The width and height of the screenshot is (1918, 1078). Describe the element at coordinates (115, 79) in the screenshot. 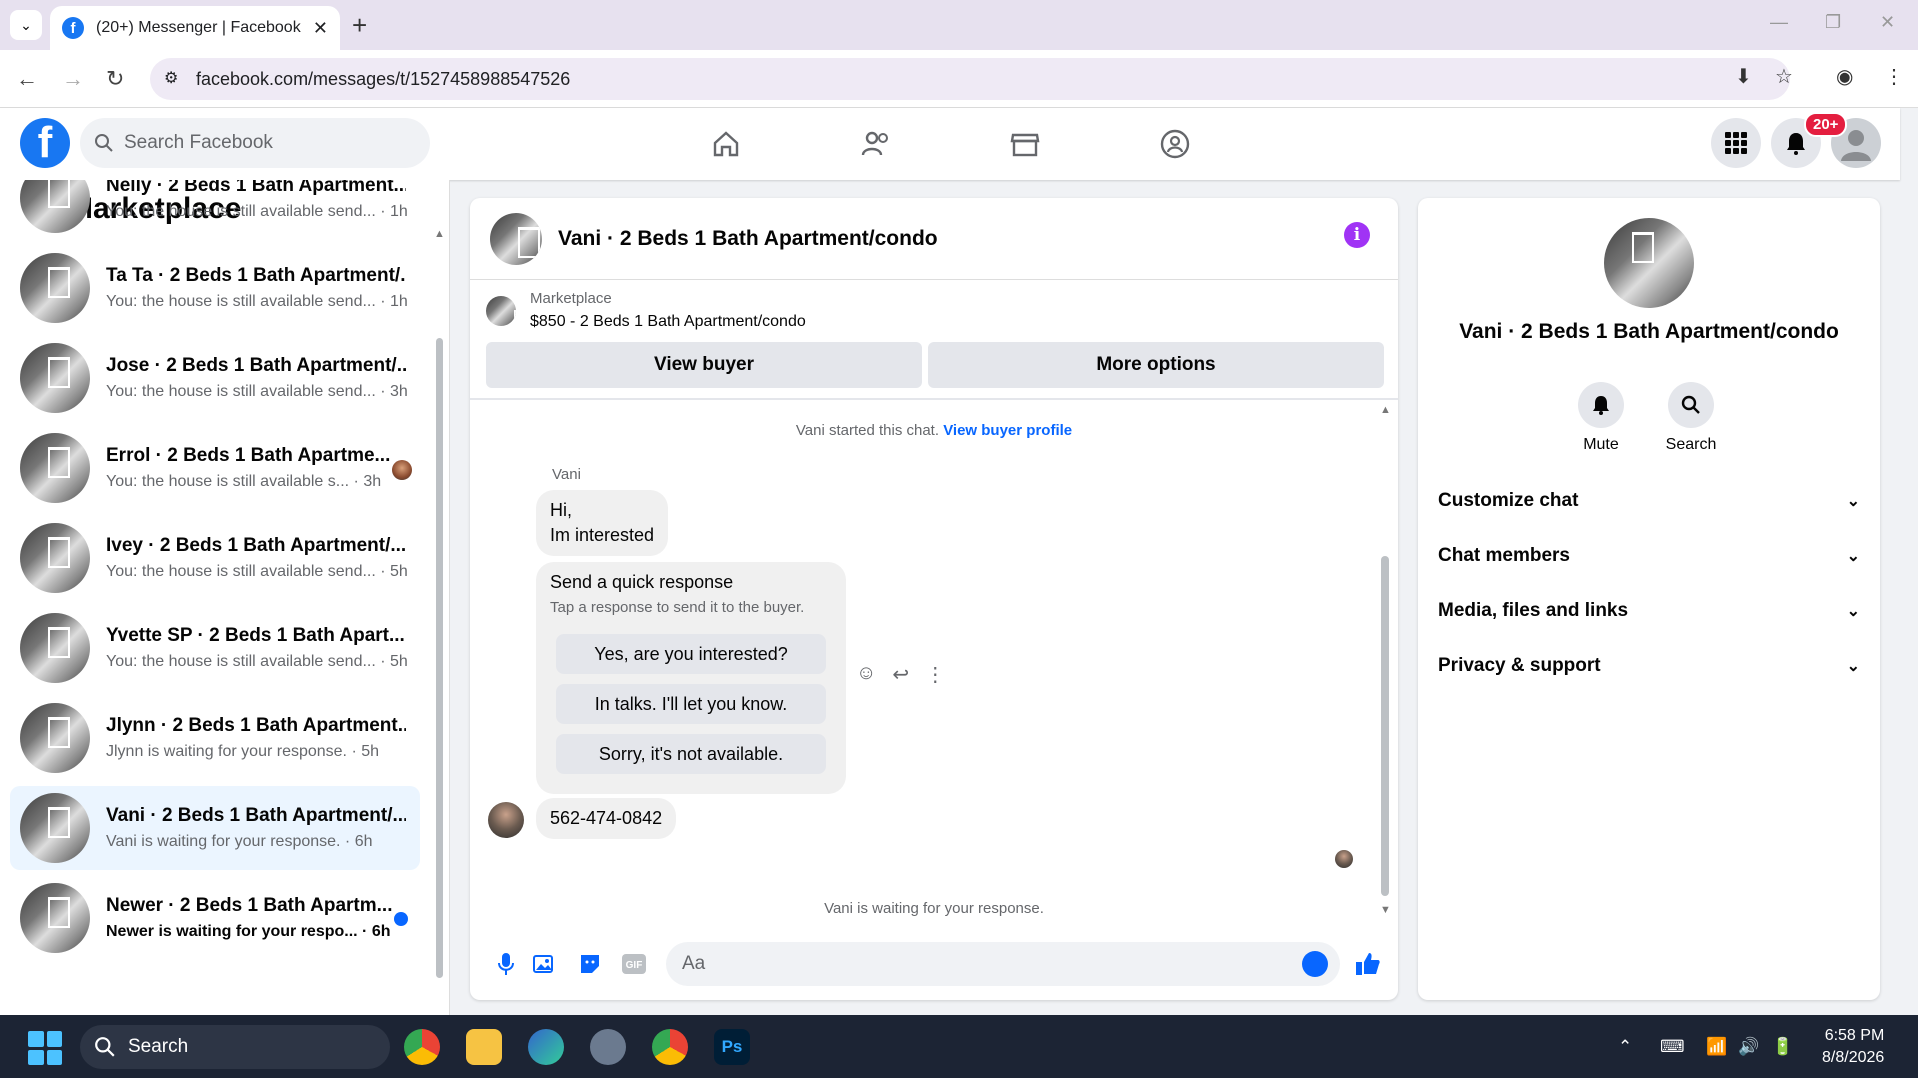

I see `reload-icon: ↻` at that location.